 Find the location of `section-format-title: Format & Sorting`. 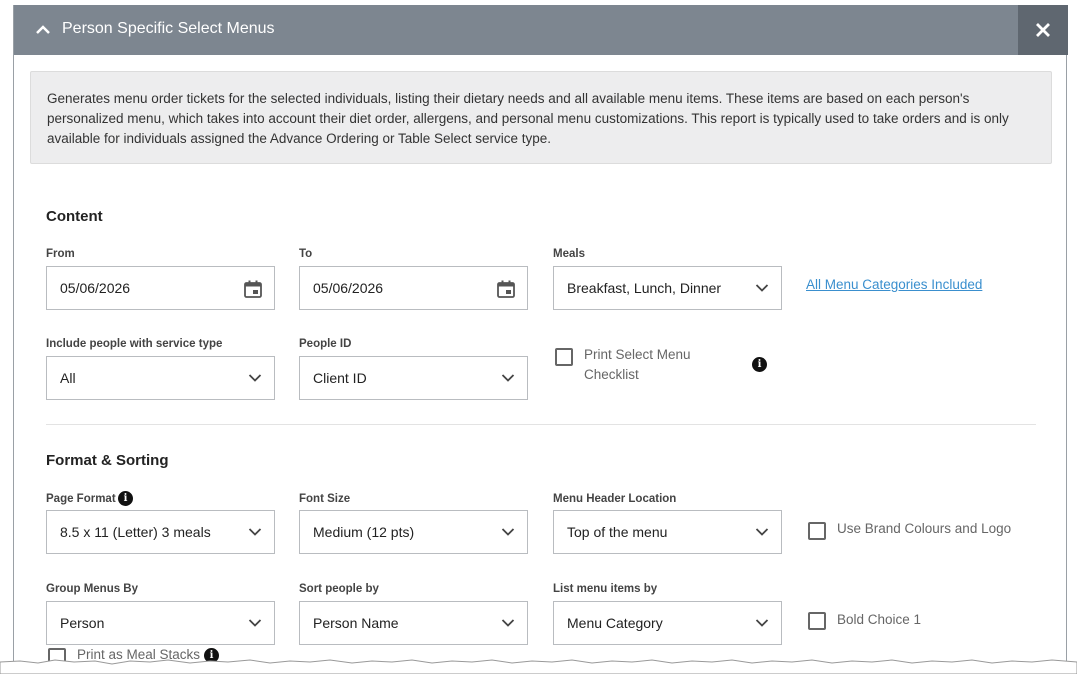

section-format-title: Format & Sorting is located at coordinates (107, 460).